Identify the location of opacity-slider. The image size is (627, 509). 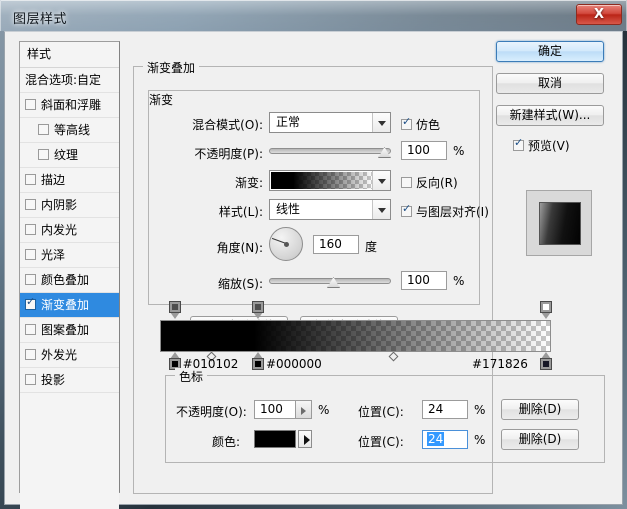
(330, 151).